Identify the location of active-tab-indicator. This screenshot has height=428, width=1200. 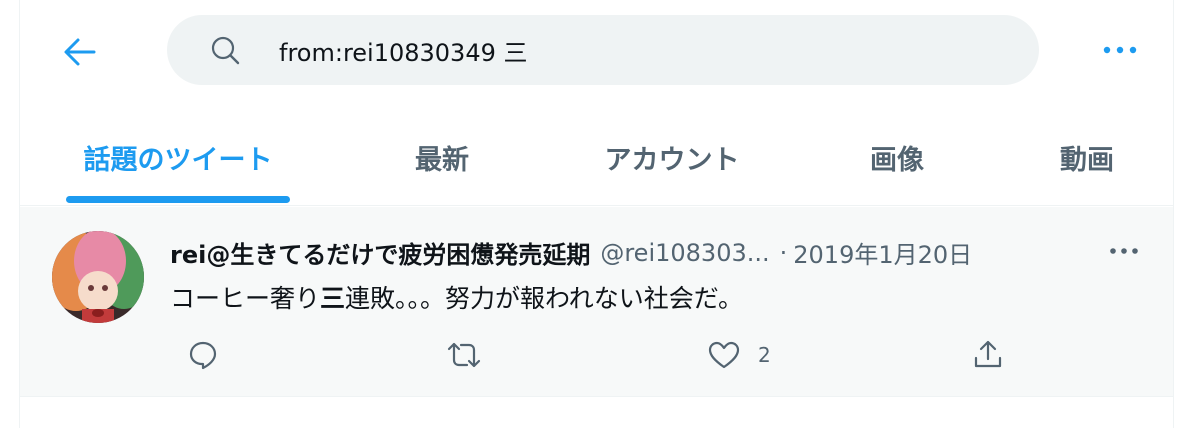
(178, 199).